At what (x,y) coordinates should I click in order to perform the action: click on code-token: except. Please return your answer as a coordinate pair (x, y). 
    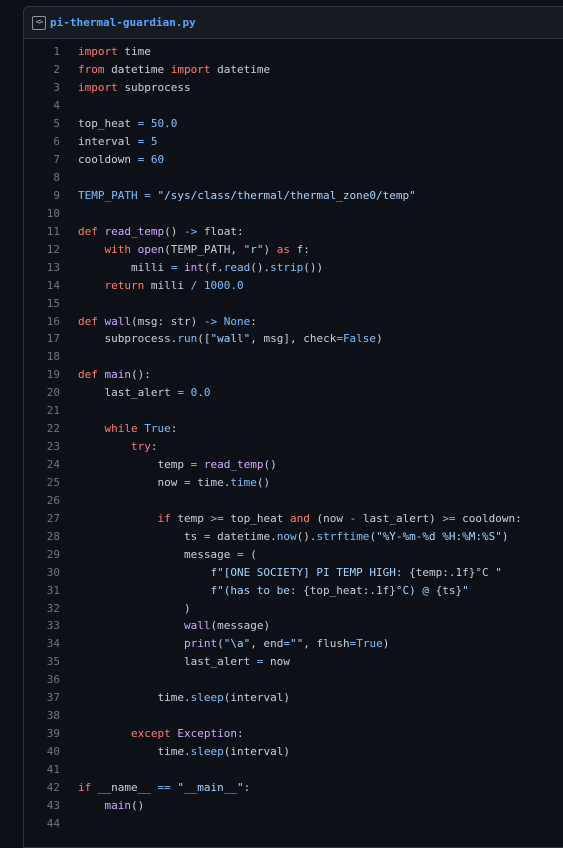
    Looking at the image, I should click on (150, 734).